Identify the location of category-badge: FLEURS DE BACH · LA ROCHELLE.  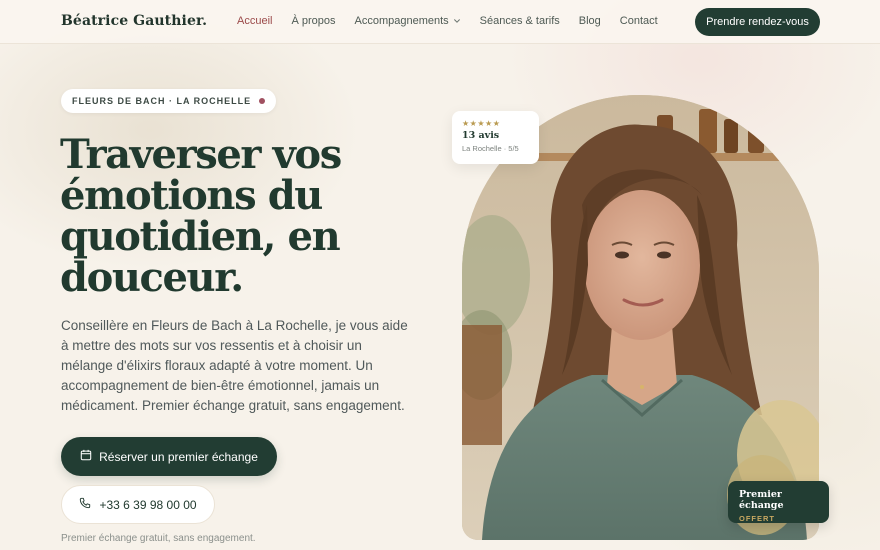
(169, 101).